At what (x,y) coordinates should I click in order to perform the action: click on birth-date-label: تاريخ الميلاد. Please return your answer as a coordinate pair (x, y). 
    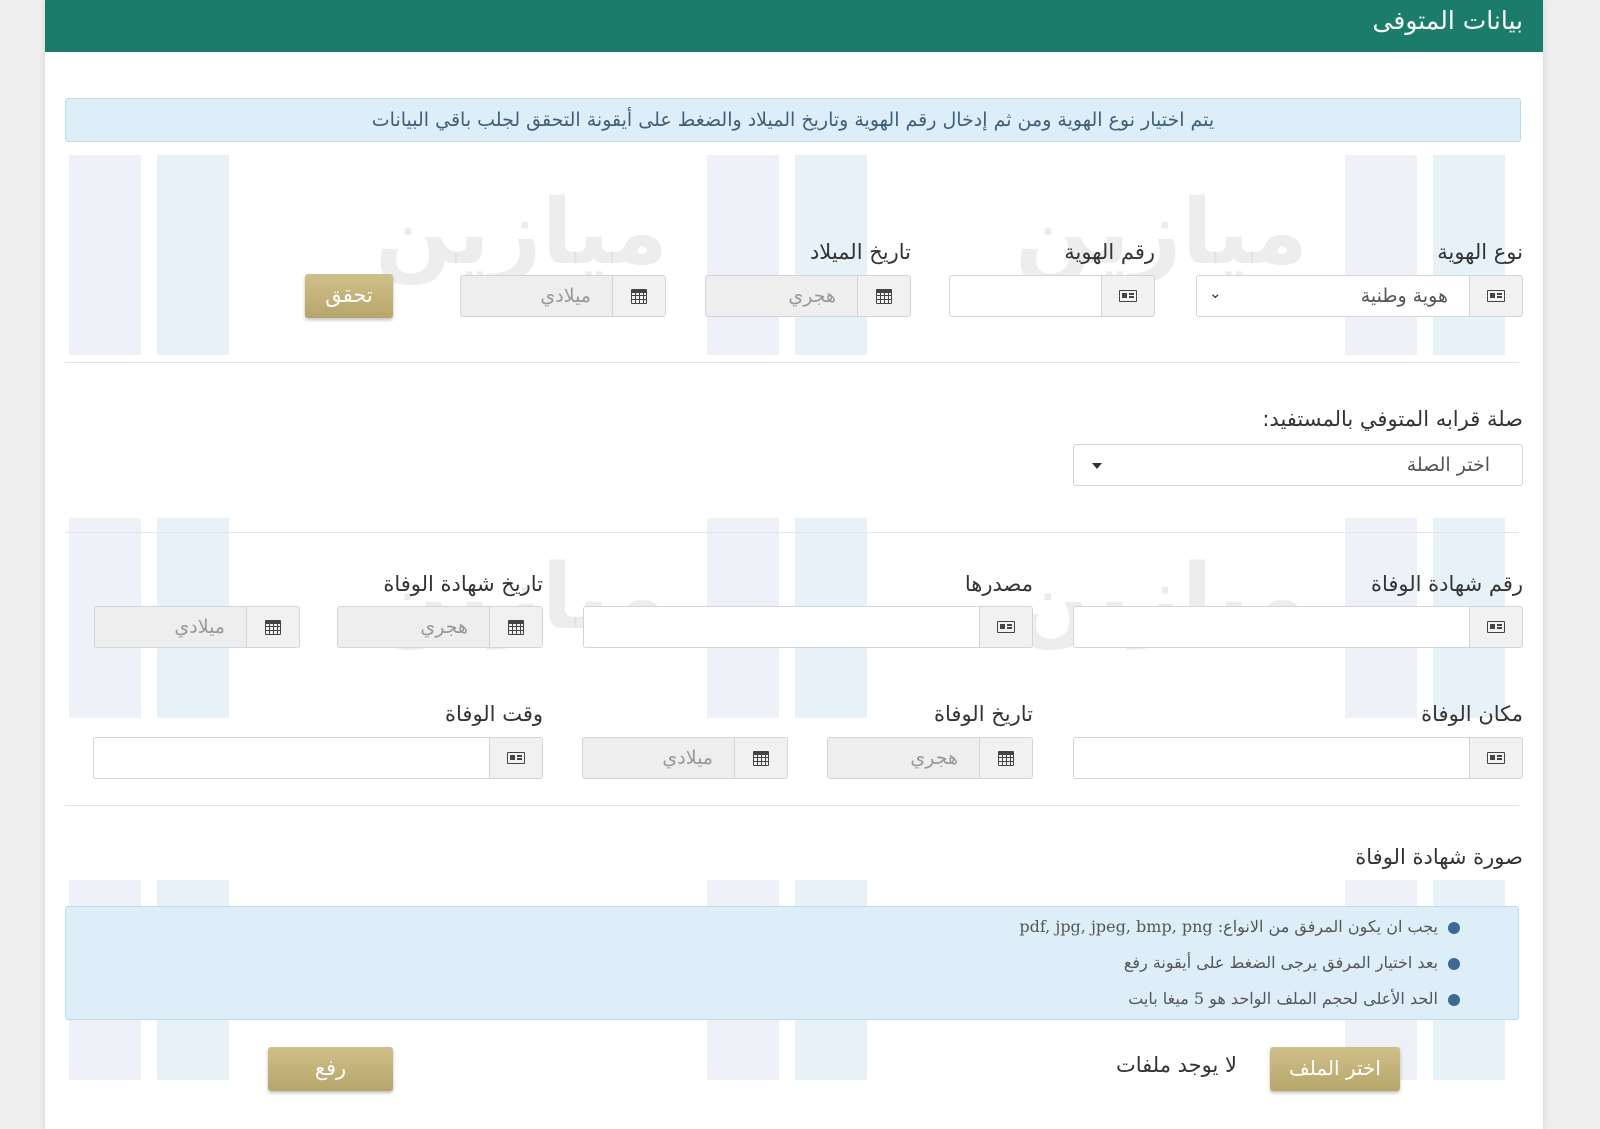
    Looking at the image, I should click on (860, 252).